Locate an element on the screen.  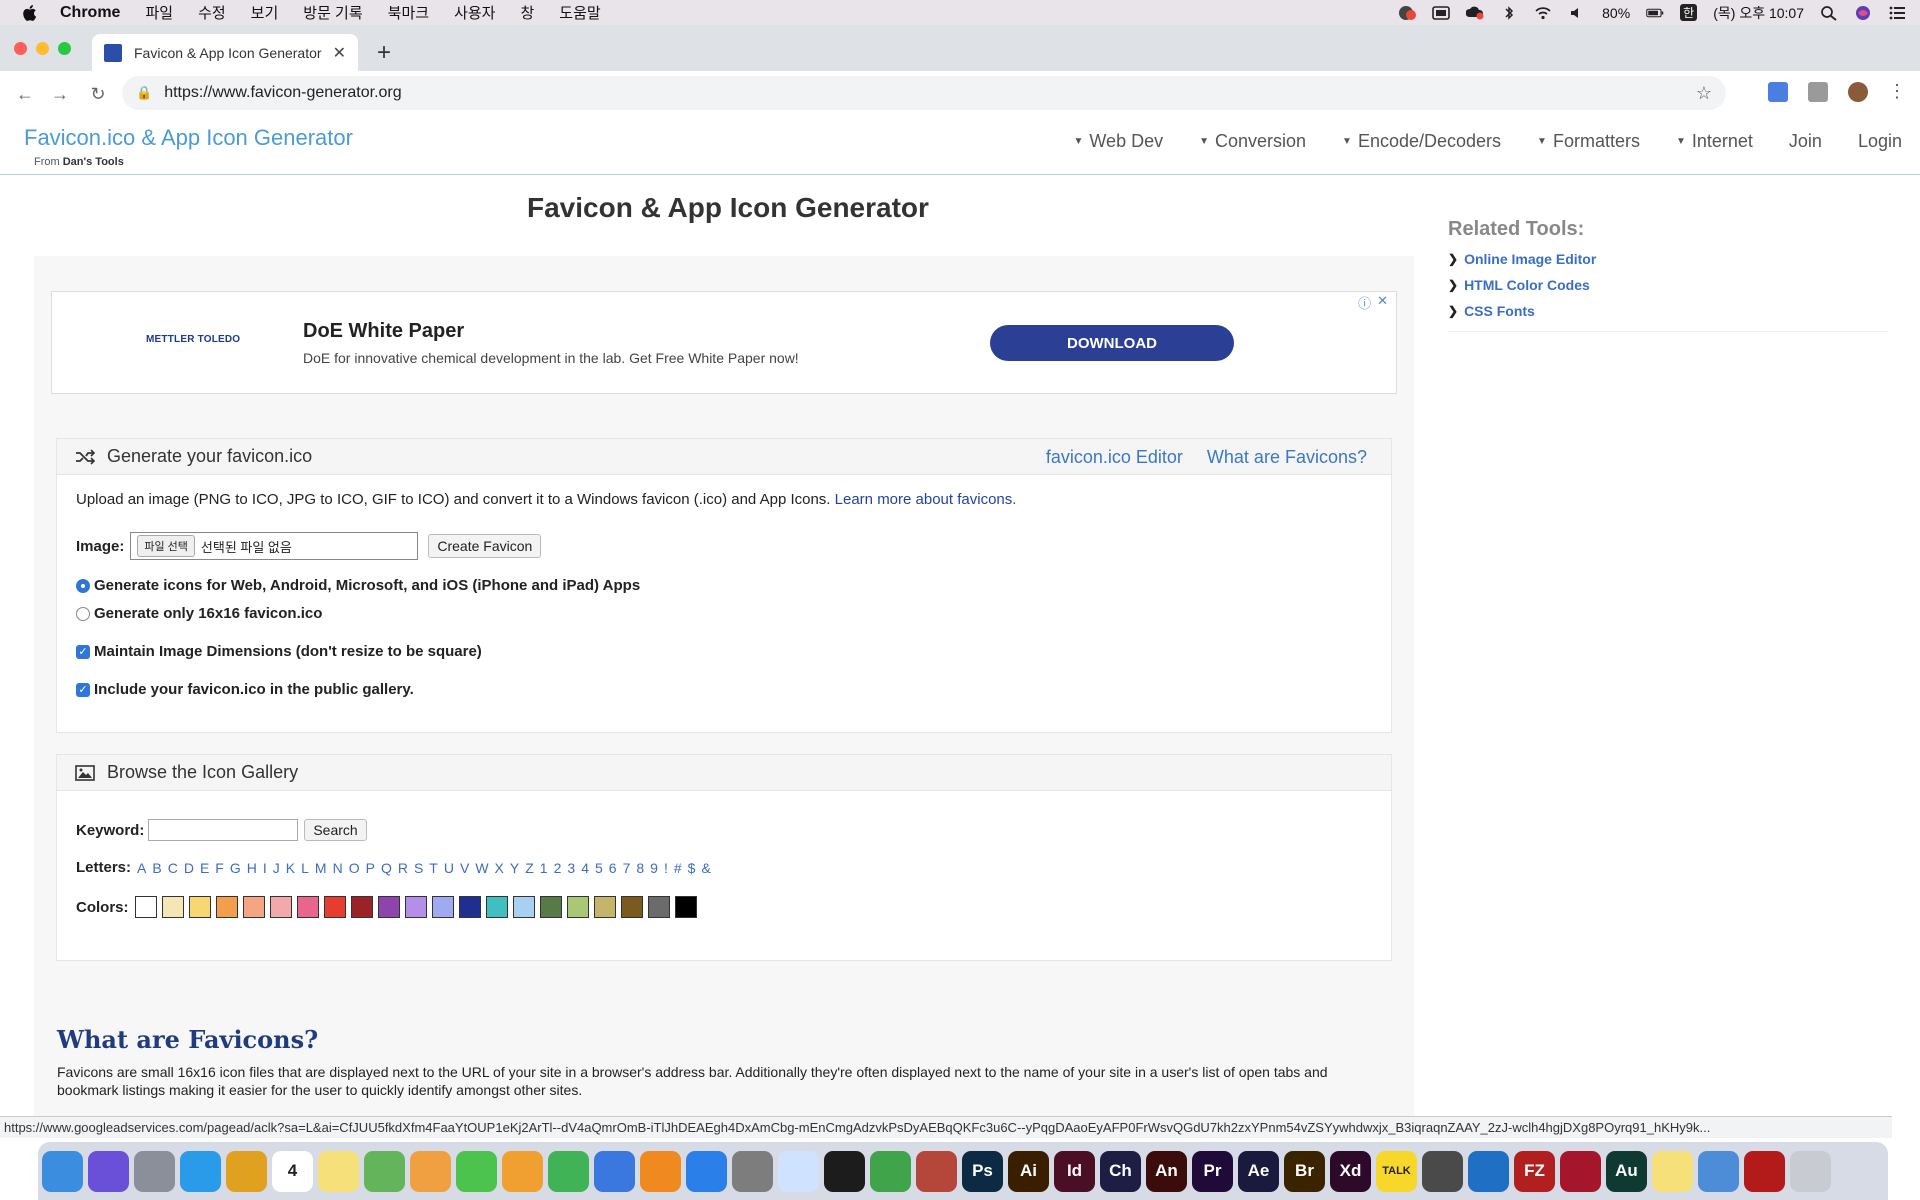
dock-maps-icon is located at coordinates (384, 1171).